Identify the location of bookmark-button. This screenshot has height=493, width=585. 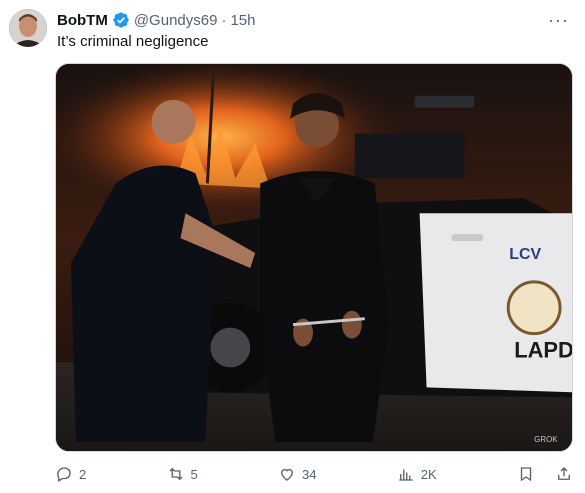
(526, 474).